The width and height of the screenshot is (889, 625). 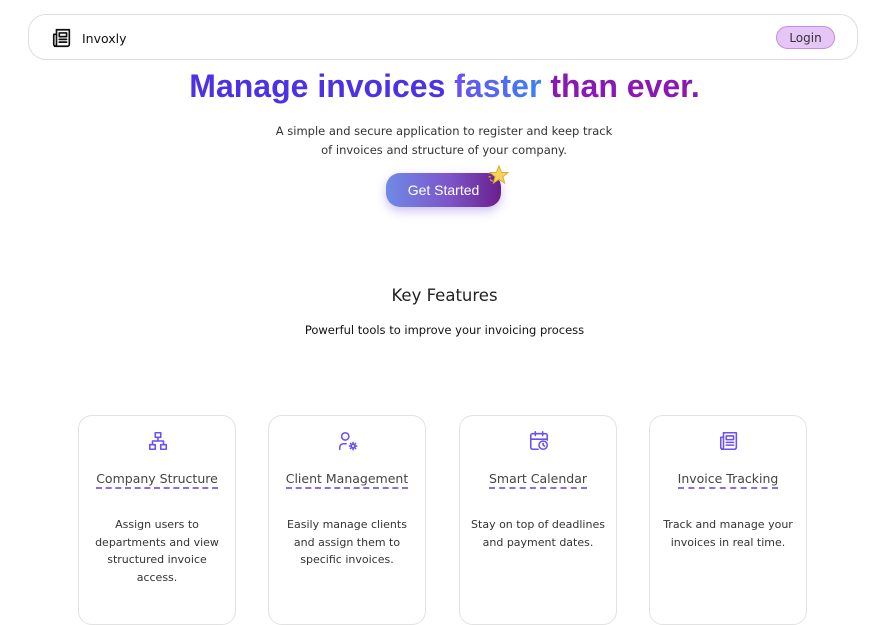 I want to click on calendar-clock-icon, so click(x=539, y=441).